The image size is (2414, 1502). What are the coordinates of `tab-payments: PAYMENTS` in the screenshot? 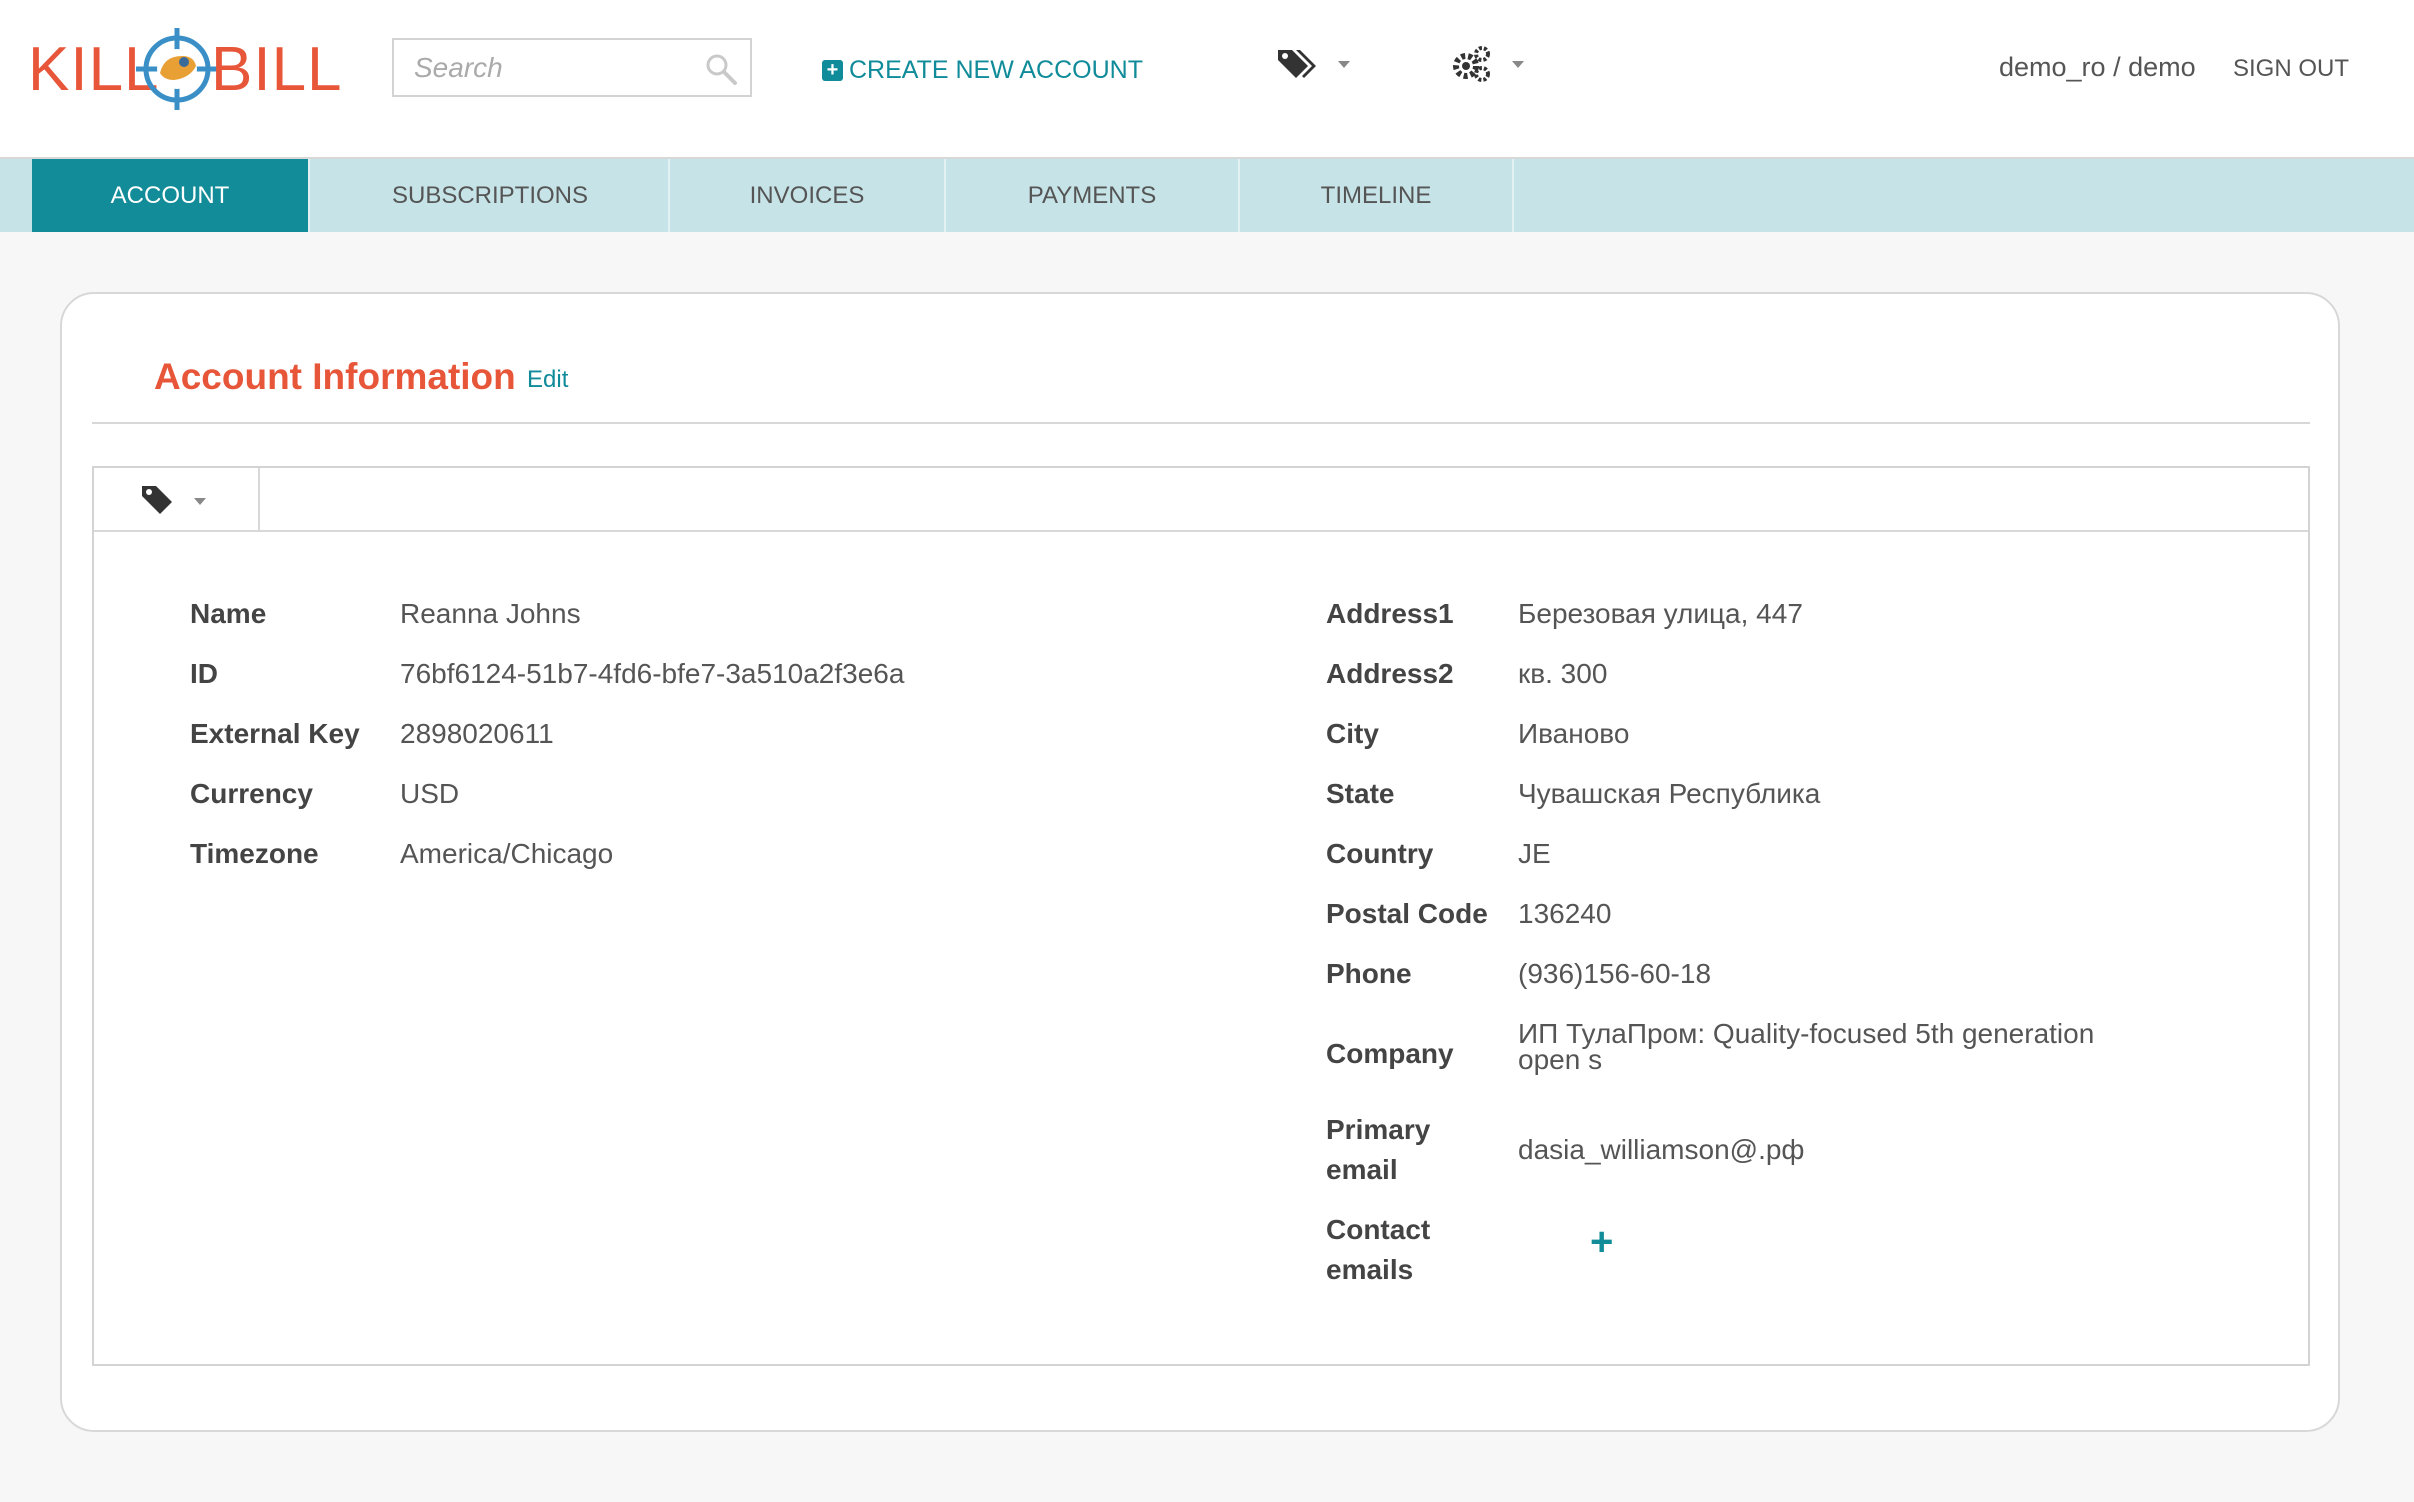 It's located at (1093, 195).